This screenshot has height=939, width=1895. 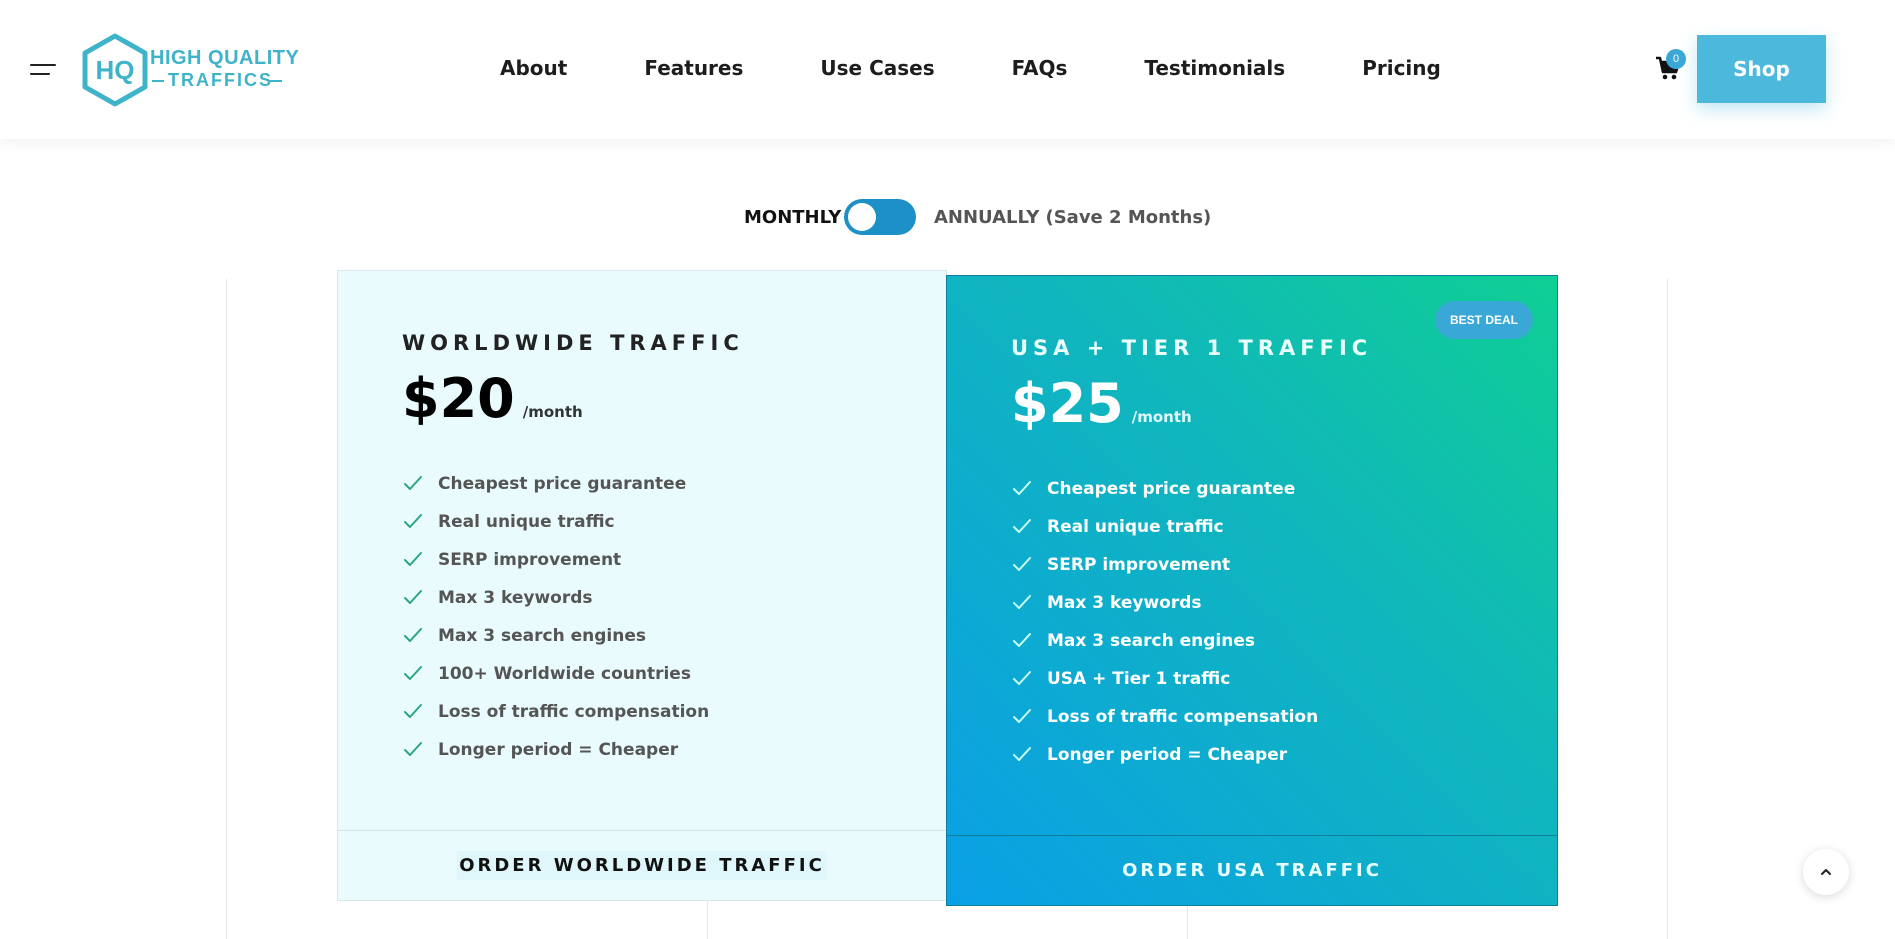 I want to click on card-footer: ORDER USA TRAFFIC, so click(x=1252, y=870).